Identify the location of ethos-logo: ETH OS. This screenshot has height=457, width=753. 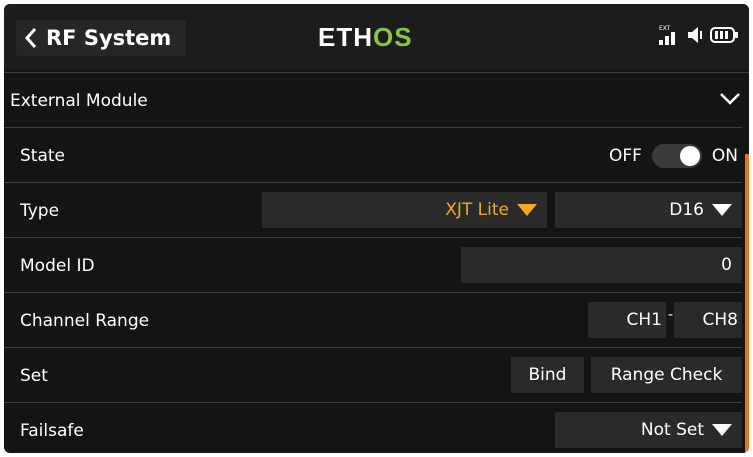
(365, 36).